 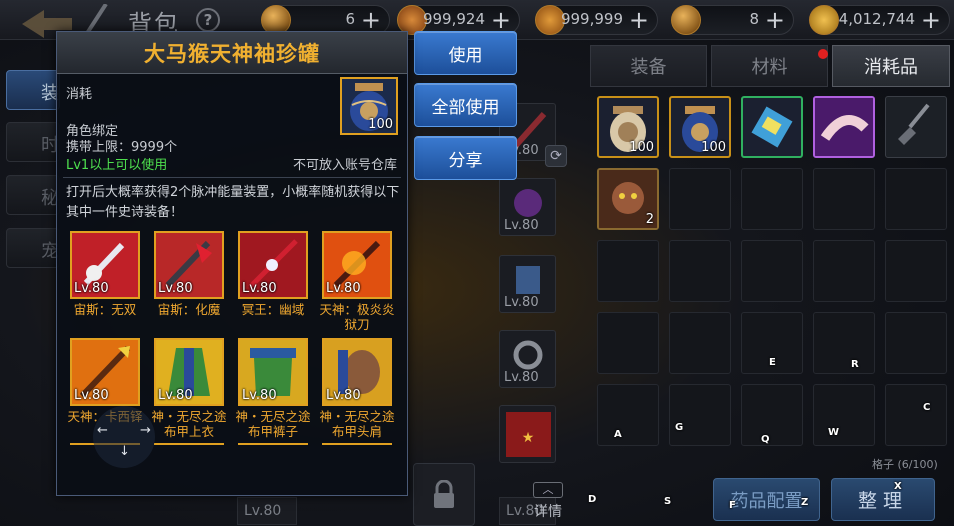 I want to click on reward-name: 神・无尽之途布甲裤子, so click(x=273, y=424).